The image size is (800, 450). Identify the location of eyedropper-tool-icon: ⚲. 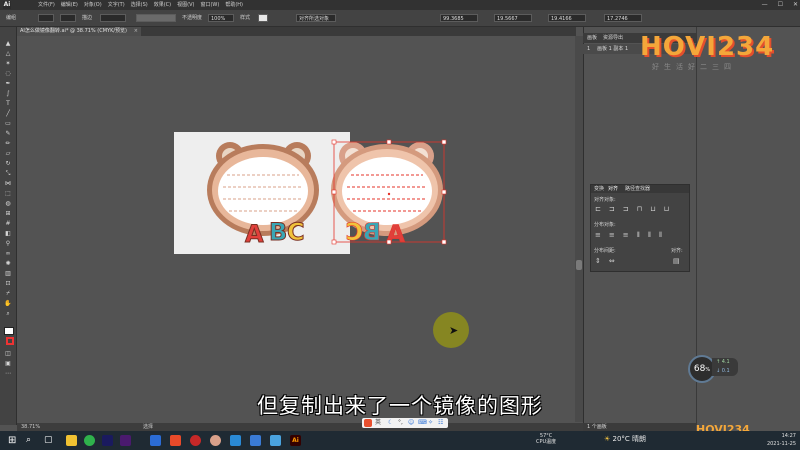
(8, 244).